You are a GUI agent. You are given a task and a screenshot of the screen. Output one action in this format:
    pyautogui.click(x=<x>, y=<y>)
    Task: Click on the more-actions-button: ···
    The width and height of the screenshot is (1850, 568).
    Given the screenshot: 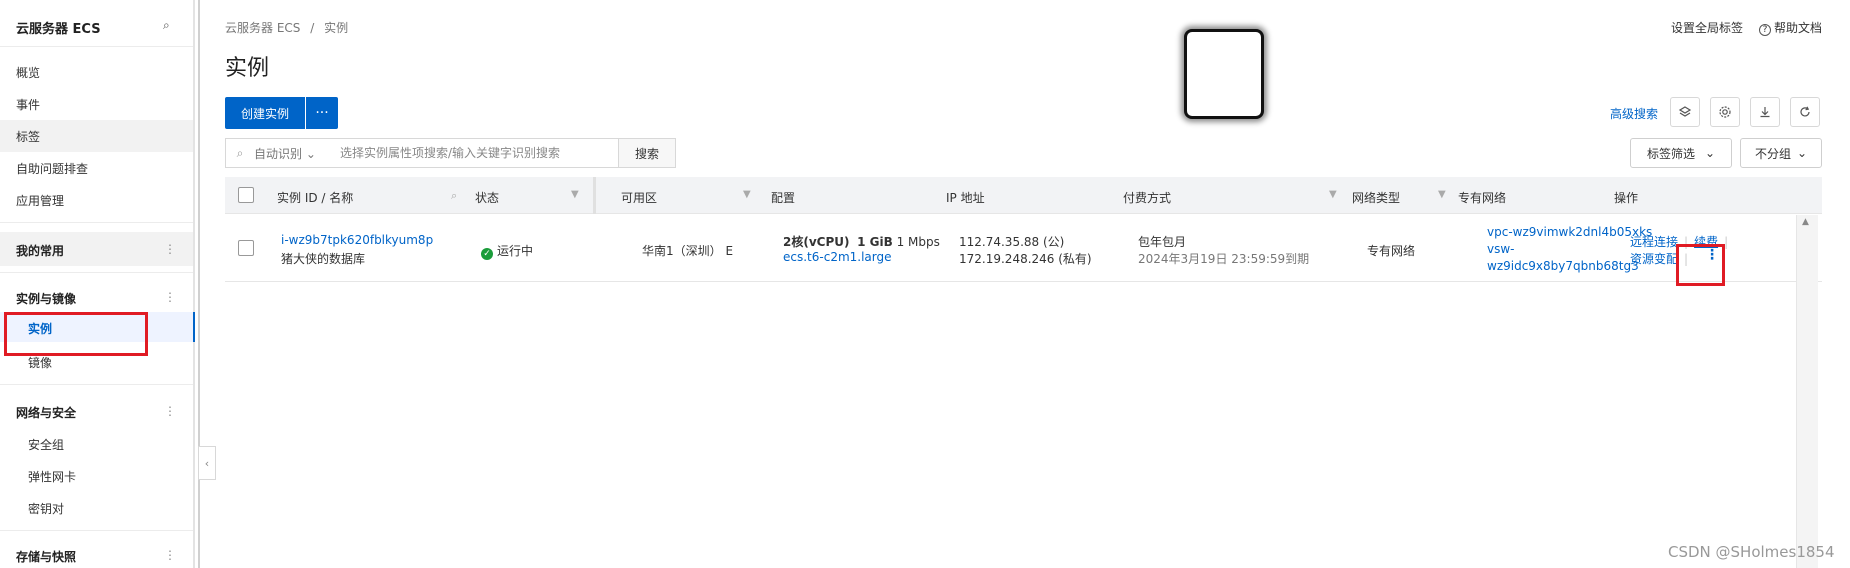 What is the action you would take?
    pyautogui.click(x=322, y=113)
    